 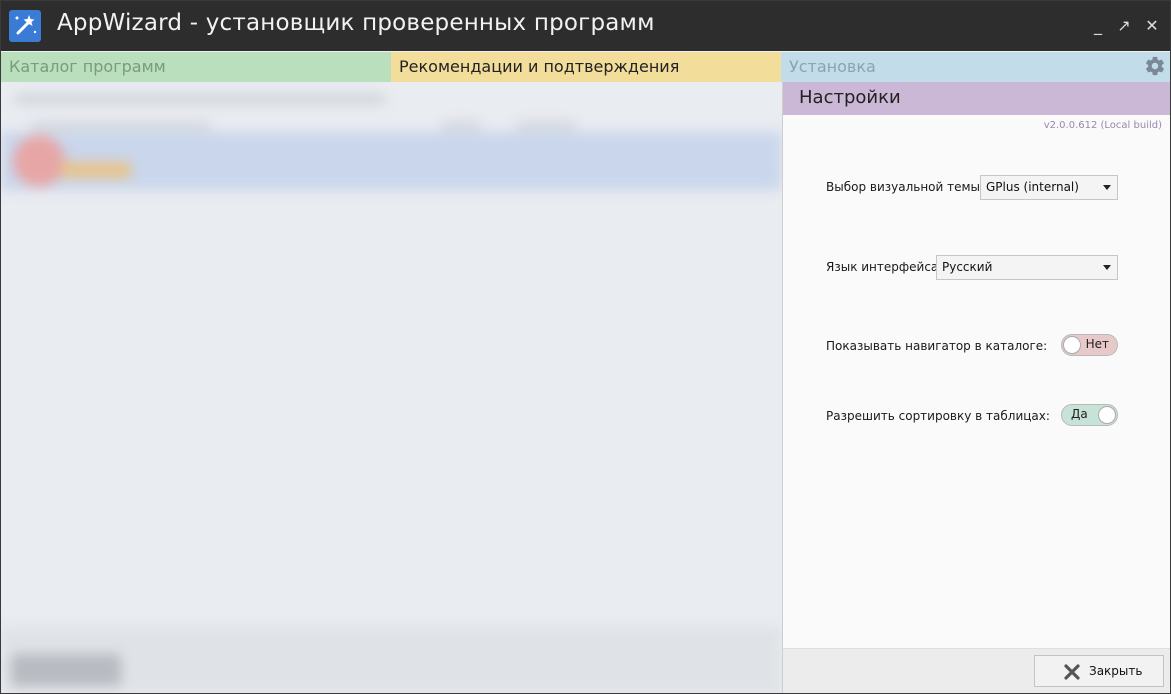 I want to click on minimize-button: _, so click(x=1098, y=26).